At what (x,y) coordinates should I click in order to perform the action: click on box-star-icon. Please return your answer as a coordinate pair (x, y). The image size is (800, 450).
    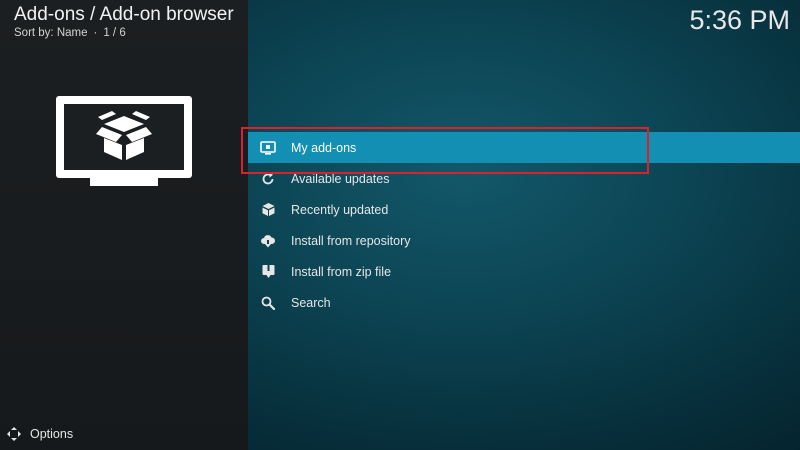
    Looking at the image, I should click on (268, 210).